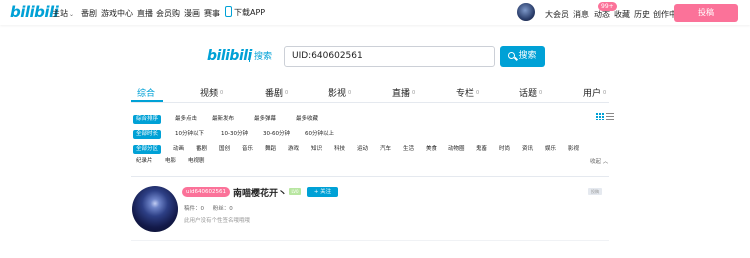 The image size is (750, 258). What do you see at coordinates (370, 102) in the screenshot?
I see `tab-divider` at bounding box center [370, 102].